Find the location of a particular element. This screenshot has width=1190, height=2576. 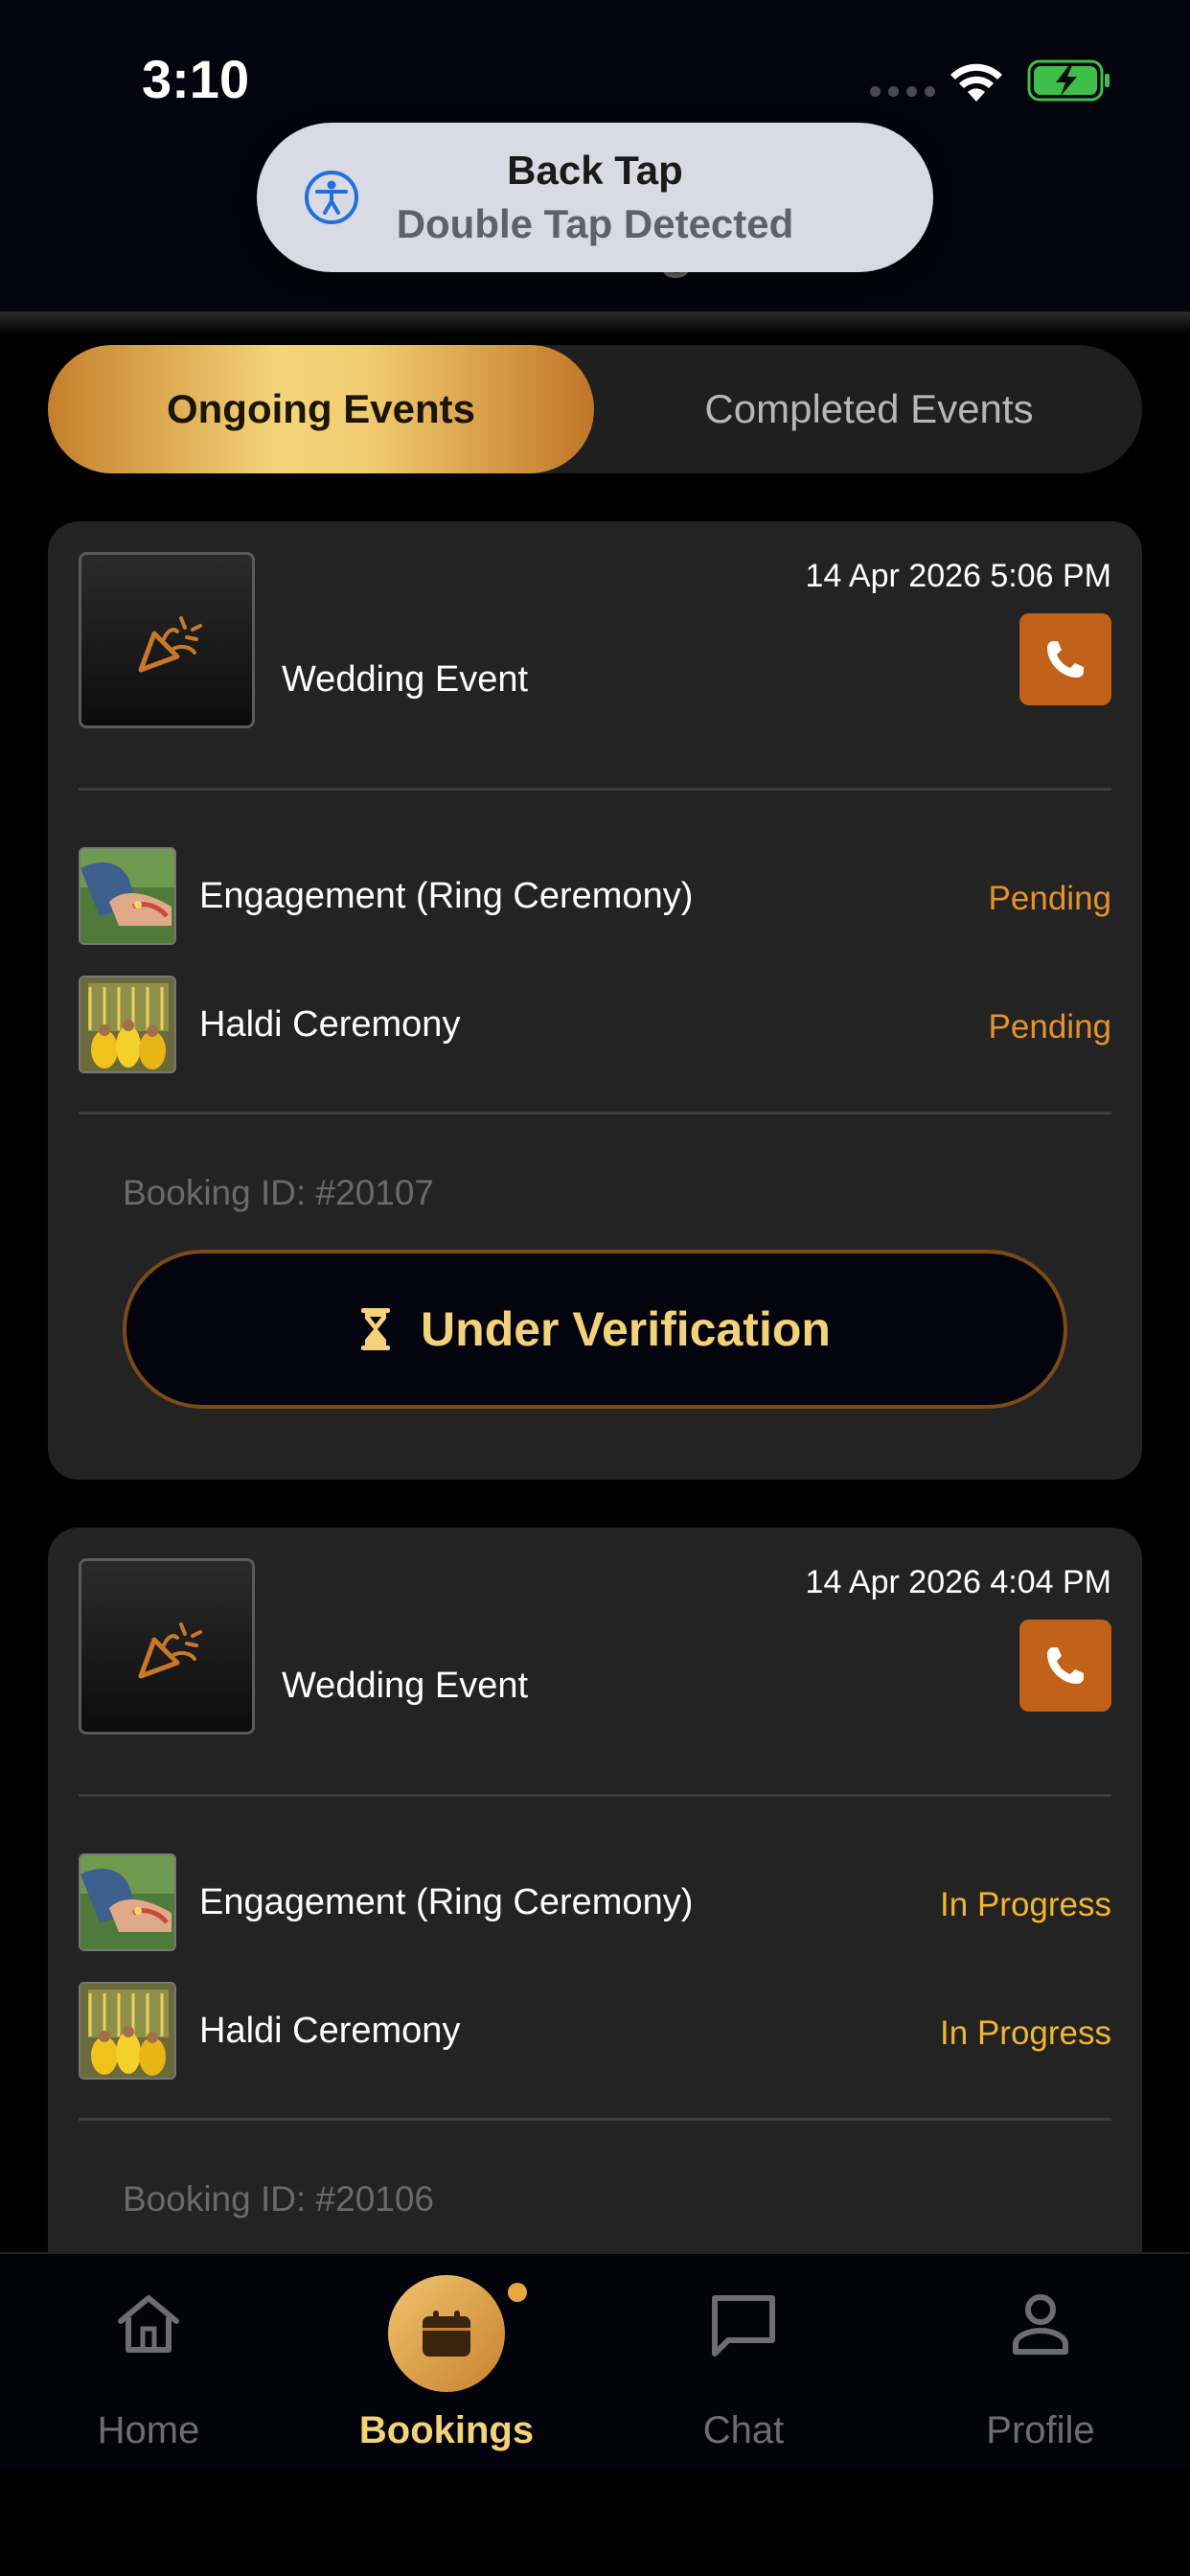

cellular-signal-icon is located at coordinates (903, 91).